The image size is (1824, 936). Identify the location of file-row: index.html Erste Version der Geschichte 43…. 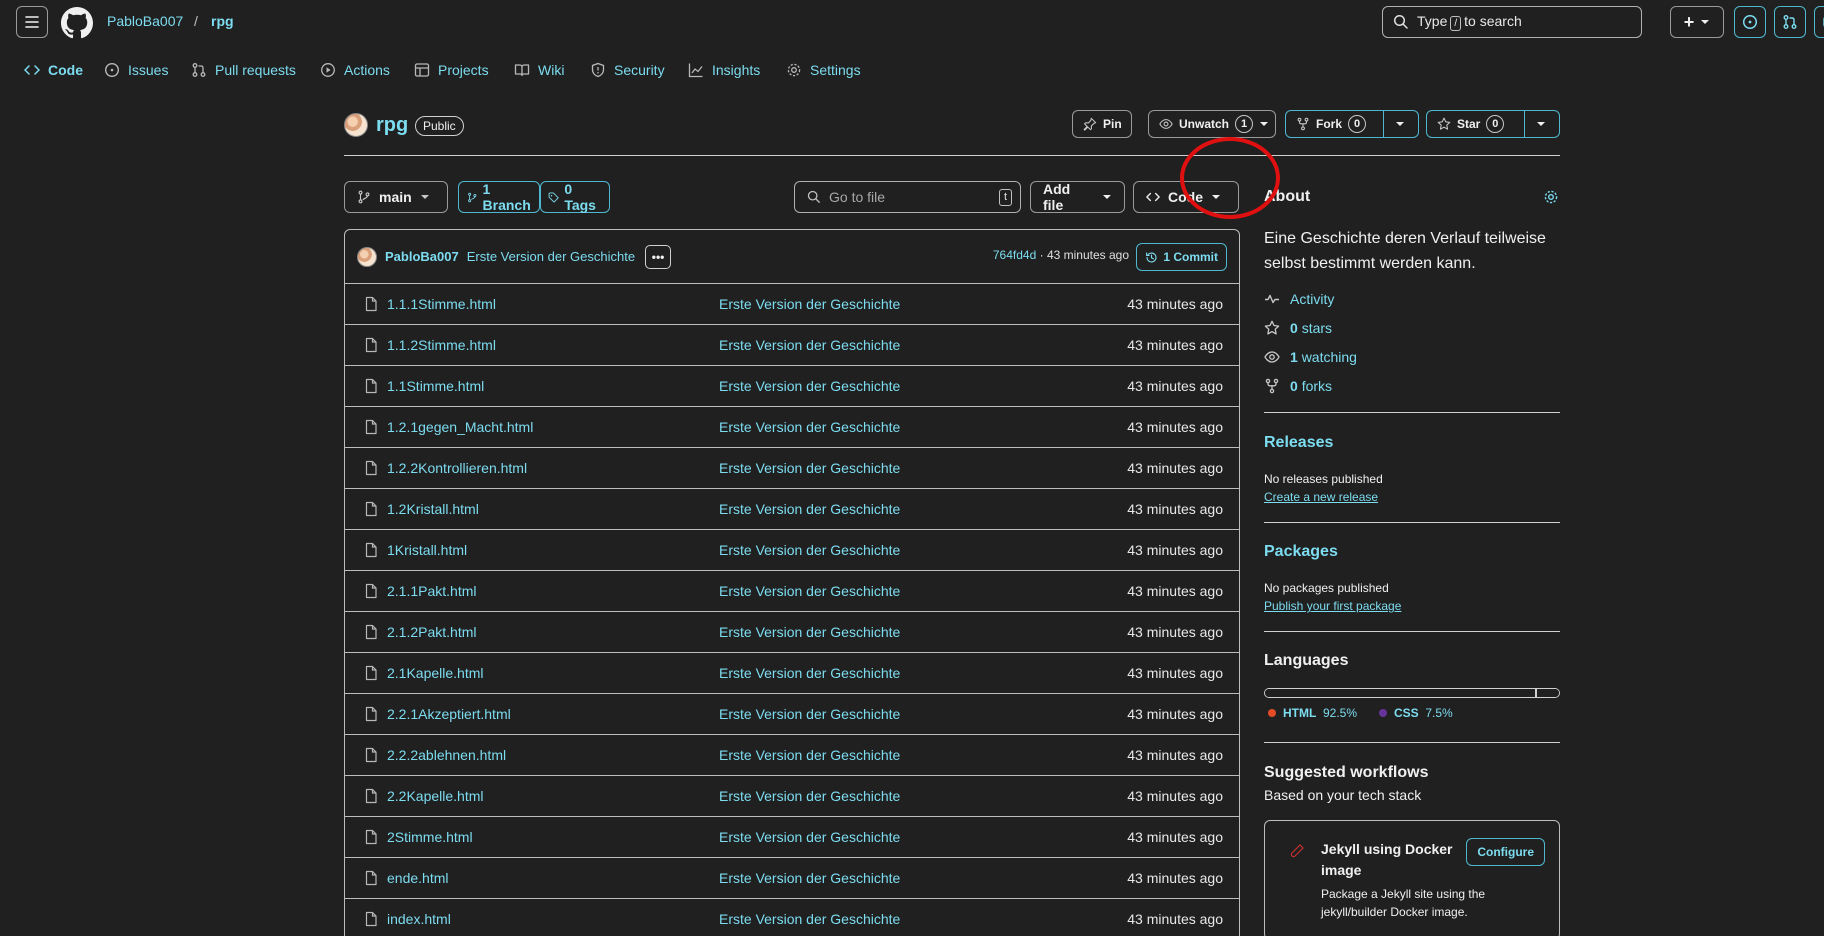
(792, 917).